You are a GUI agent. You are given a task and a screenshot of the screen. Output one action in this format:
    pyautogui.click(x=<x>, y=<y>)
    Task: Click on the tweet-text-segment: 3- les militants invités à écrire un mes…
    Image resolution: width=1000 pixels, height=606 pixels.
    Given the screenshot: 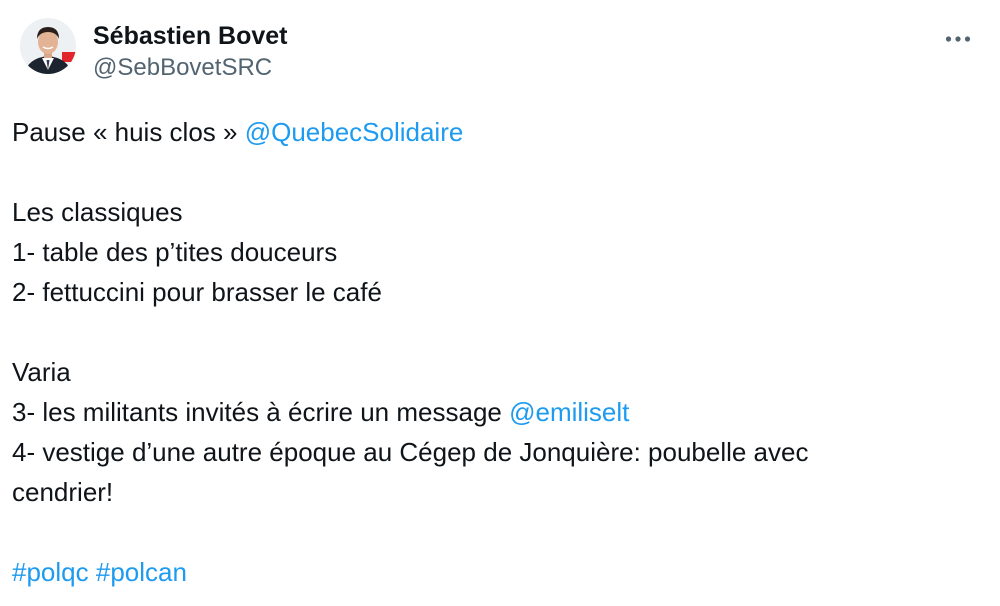 What is the action you would take?
    pyautogui.click(x=261, y=412)
    